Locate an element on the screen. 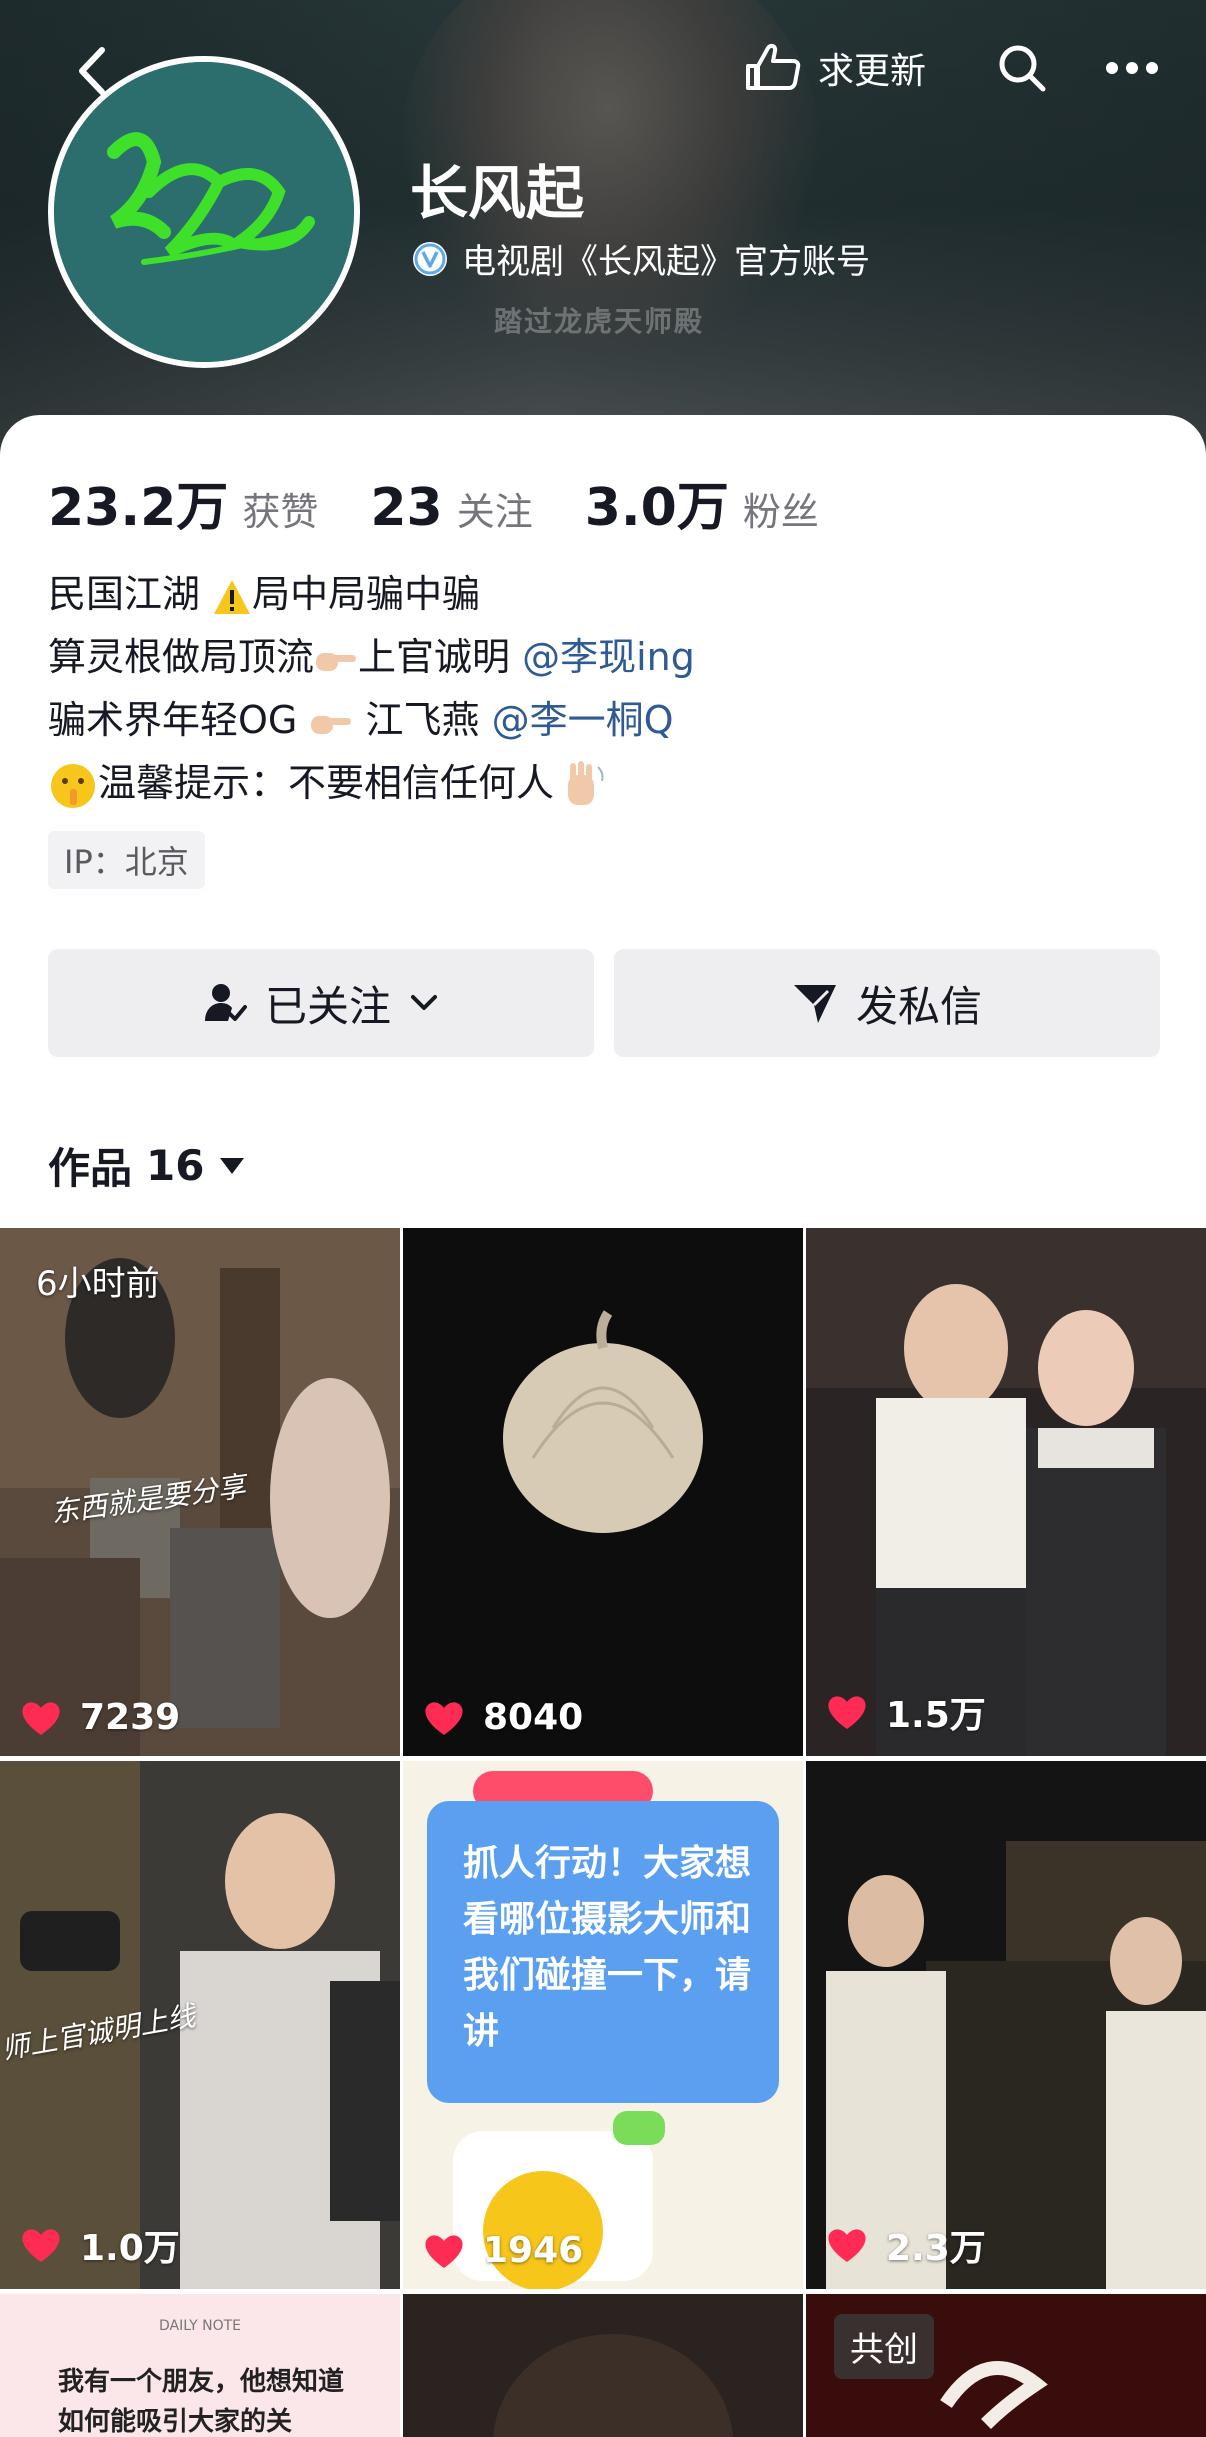  stat-value: 23.2万 is located at coordinates (138, 508).